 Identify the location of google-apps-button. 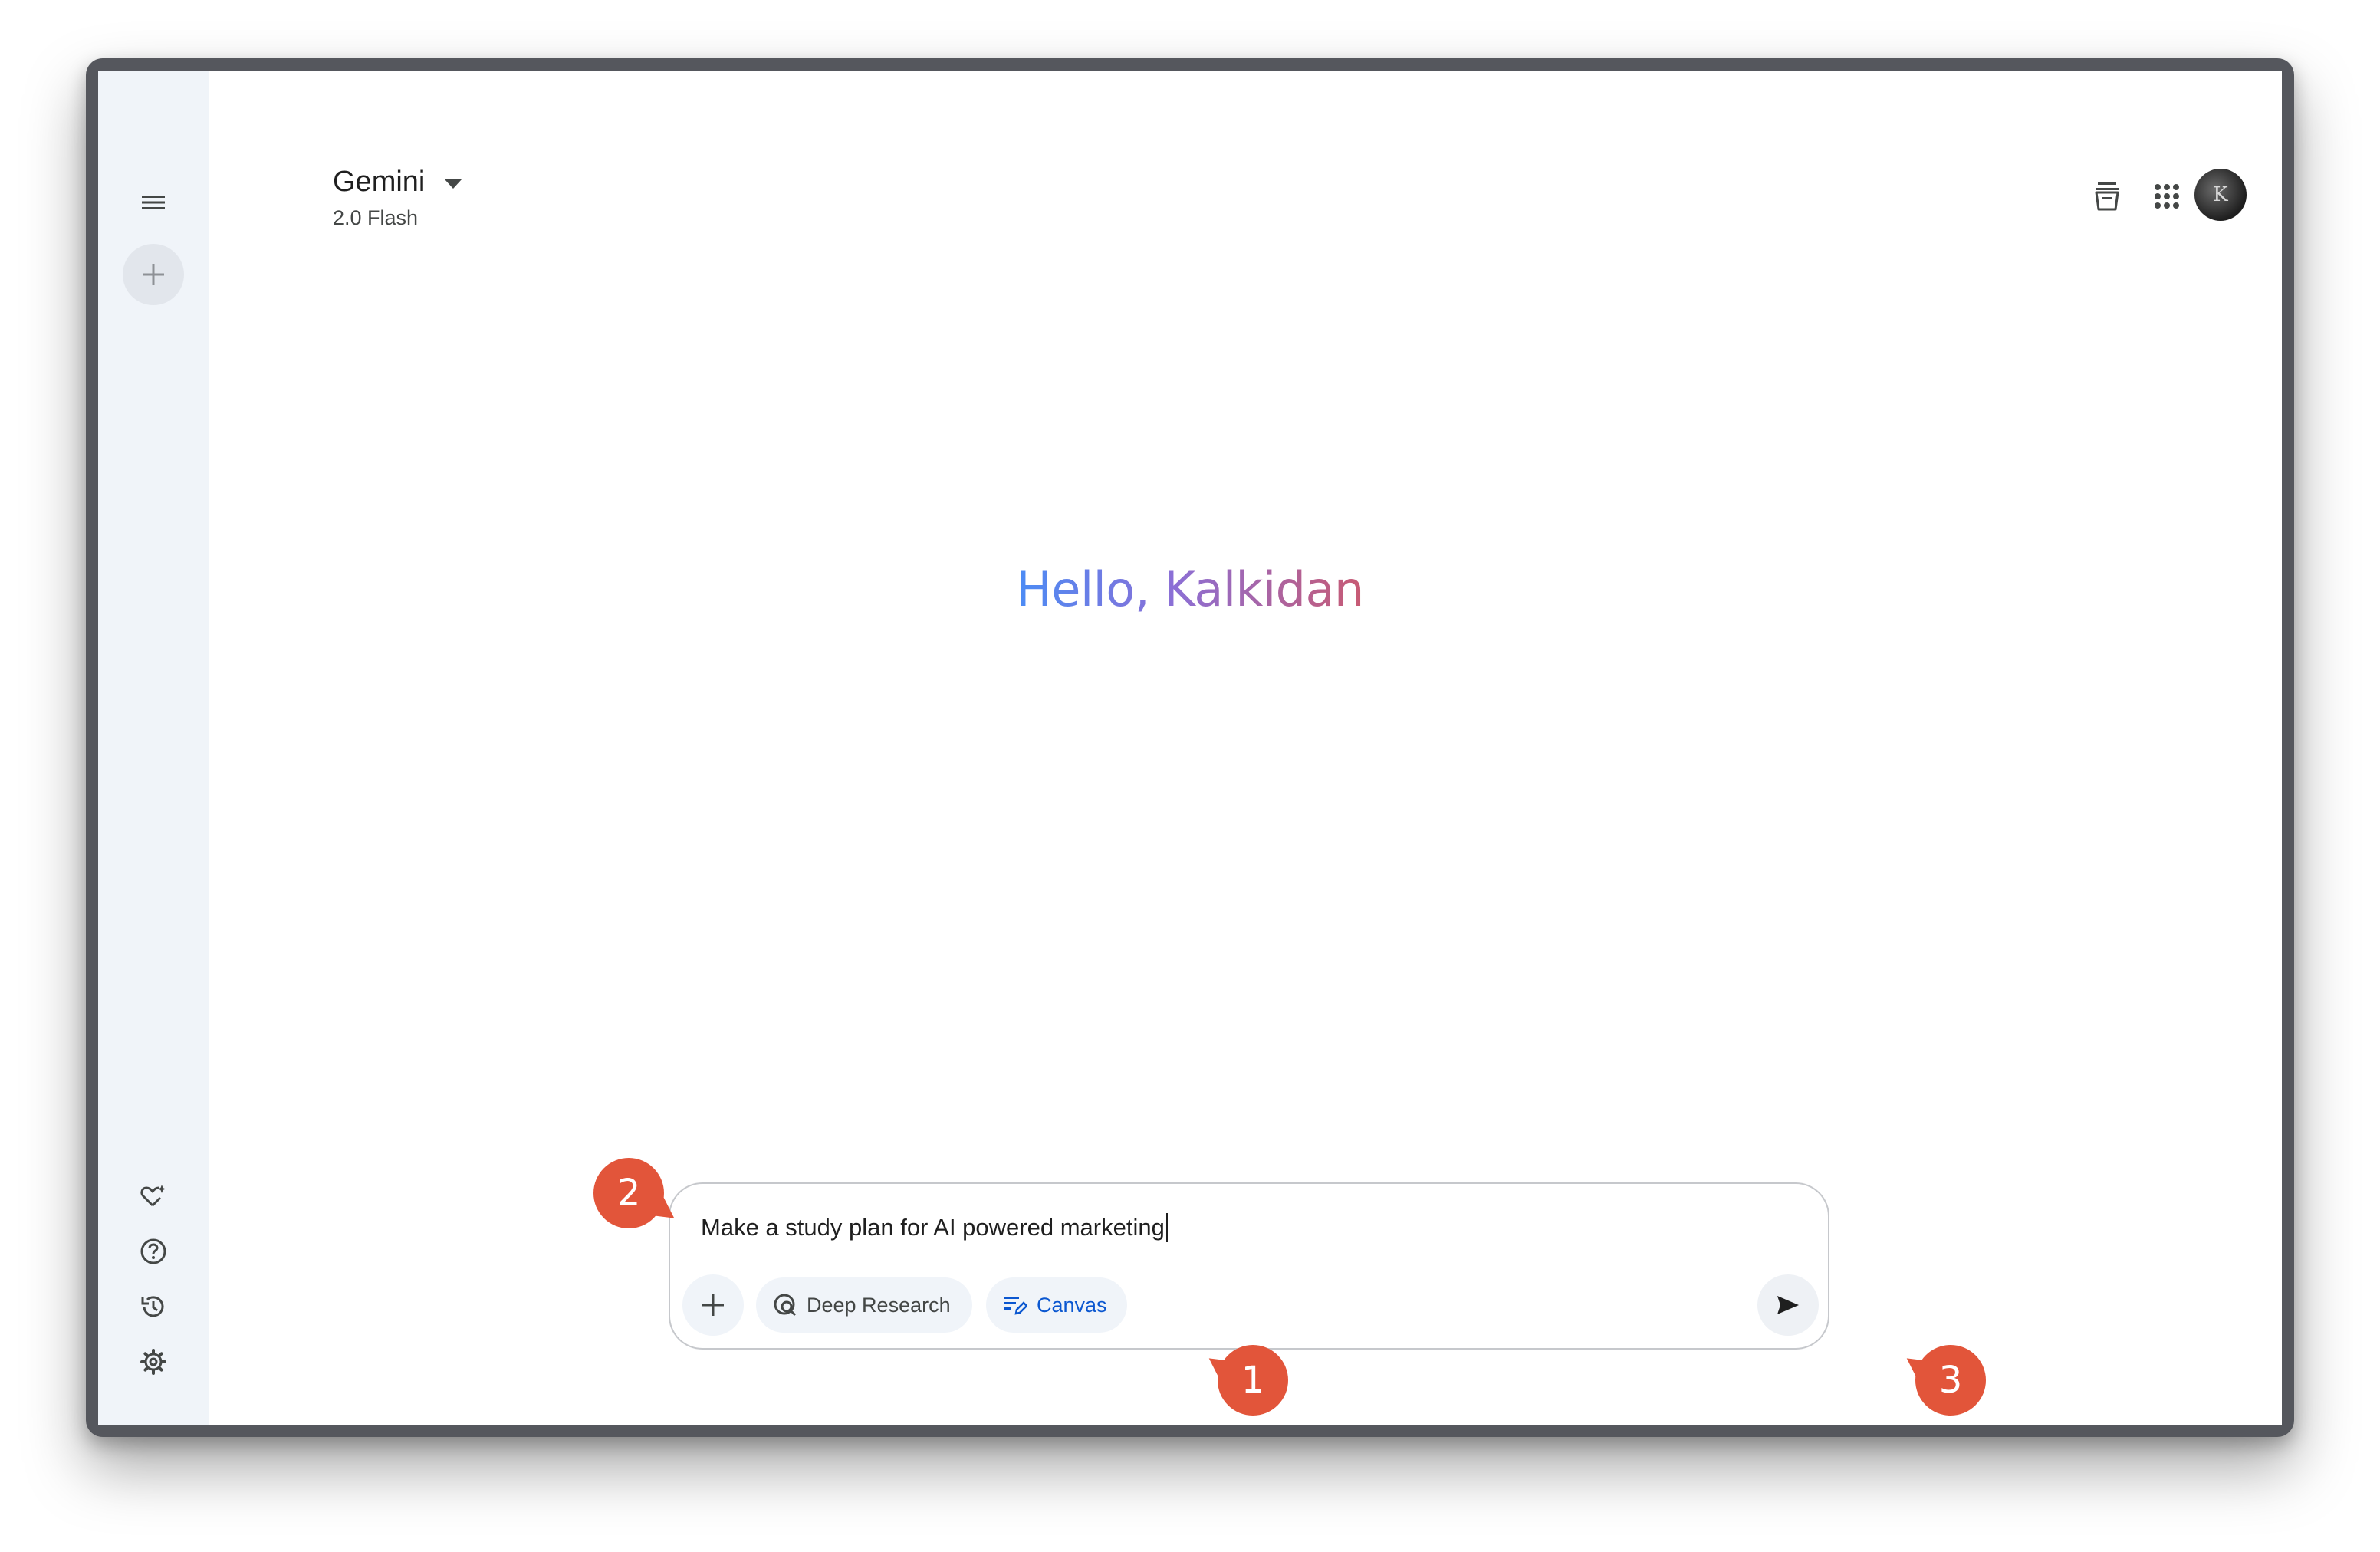
(2167, 196).